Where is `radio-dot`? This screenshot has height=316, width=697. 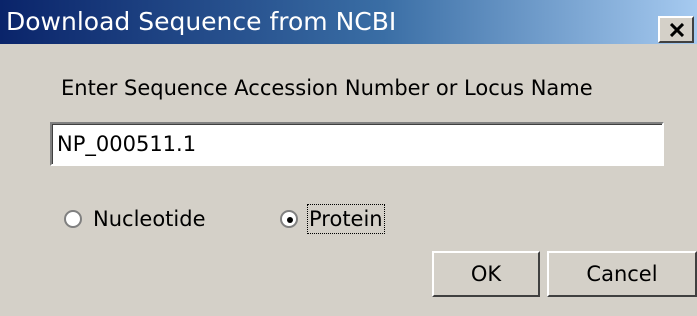 radio-dot is located at coordinates (290, 220).